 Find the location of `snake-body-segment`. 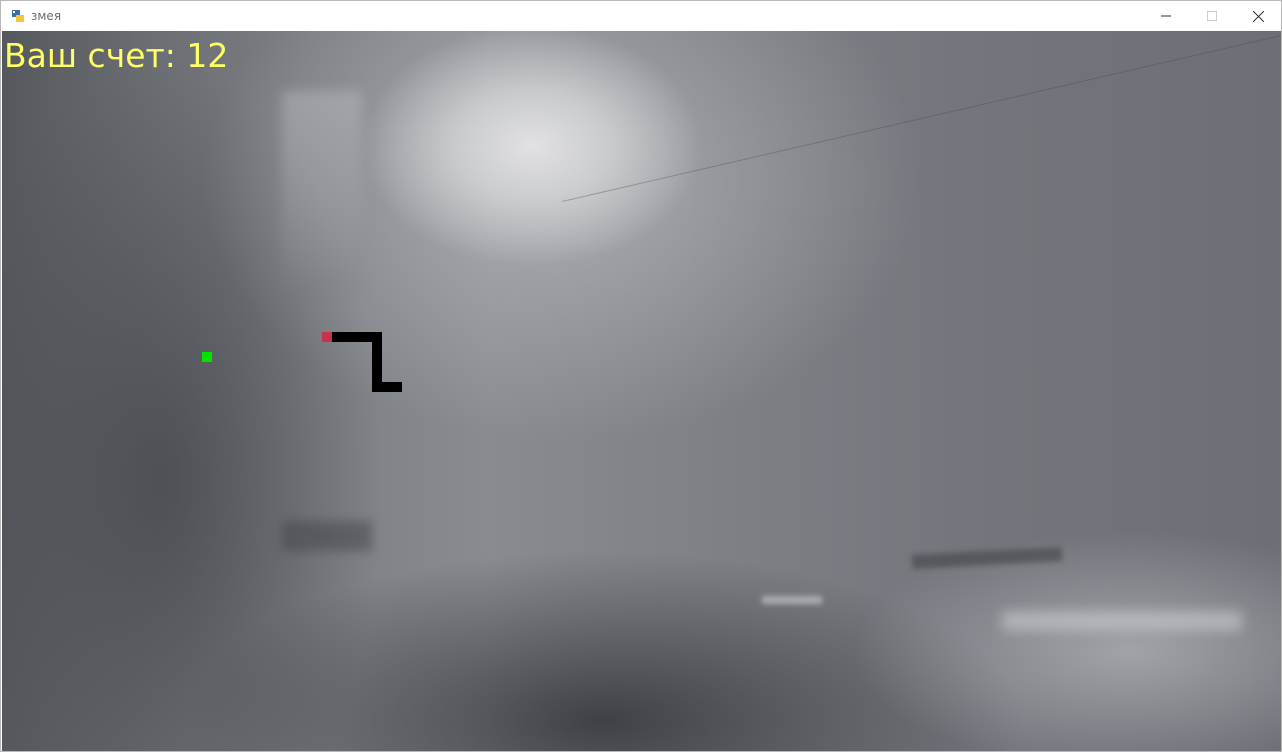

snake-body-segment is located at coordinates (387, 387).